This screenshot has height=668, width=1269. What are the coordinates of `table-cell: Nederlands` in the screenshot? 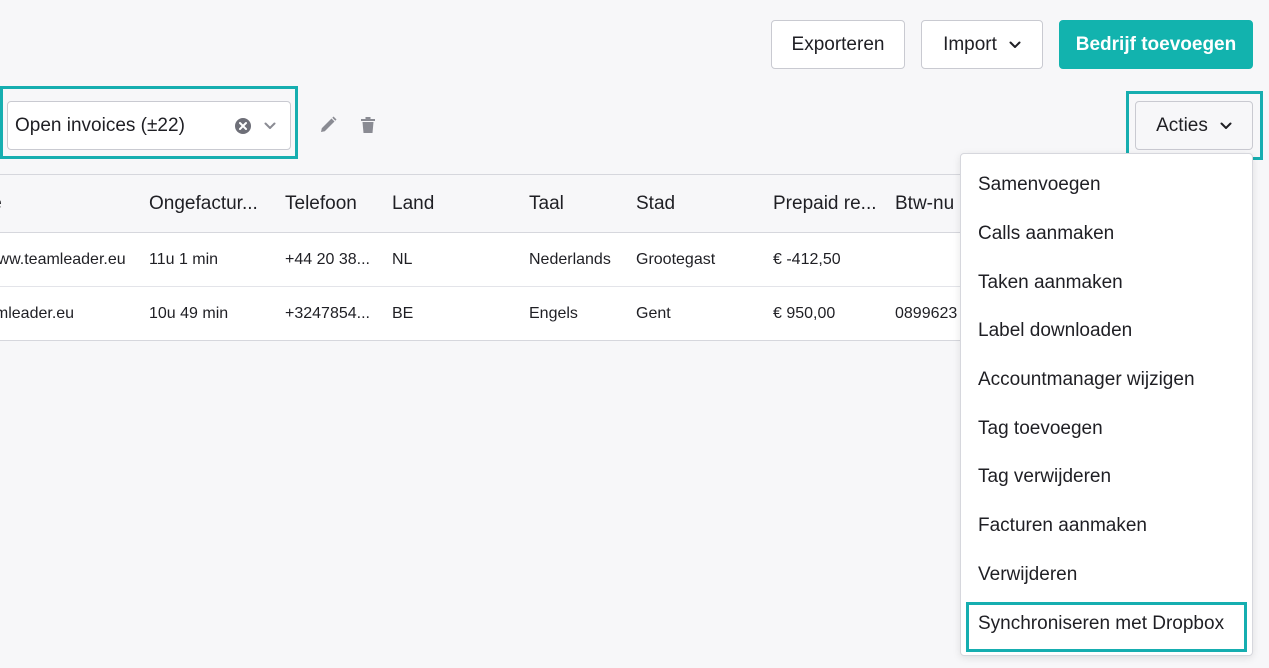 It's located at (570, 259).